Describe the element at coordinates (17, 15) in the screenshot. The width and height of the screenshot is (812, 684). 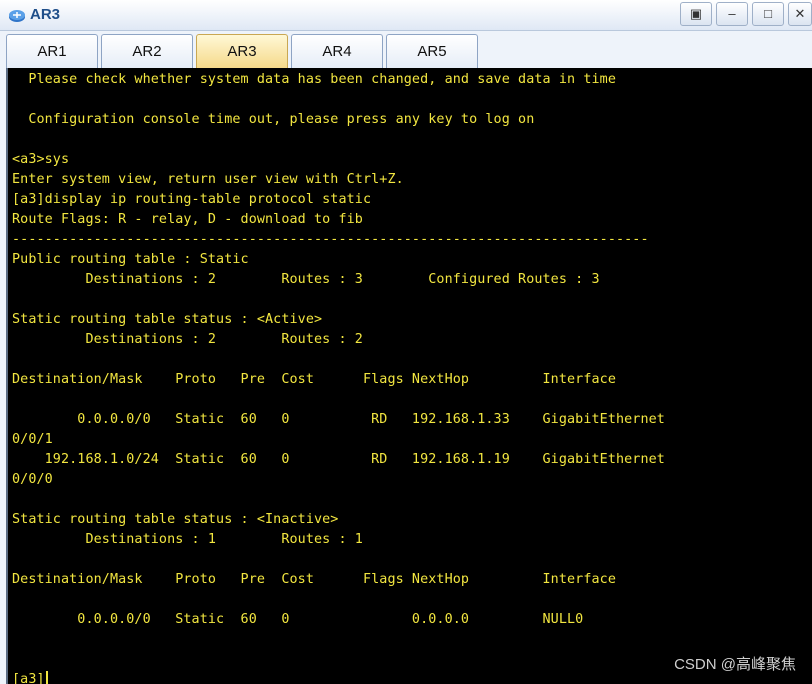
I see `router-app-icon` at that location.